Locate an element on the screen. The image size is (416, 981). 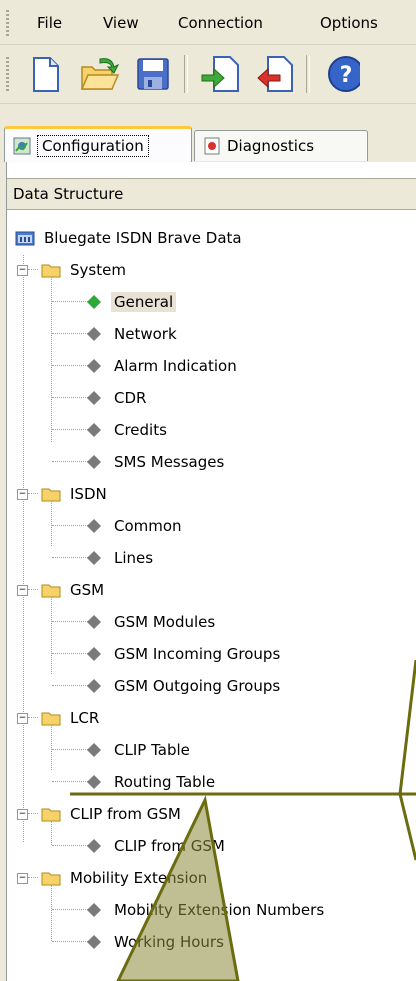
export-button is located at coordinates (275, 74).